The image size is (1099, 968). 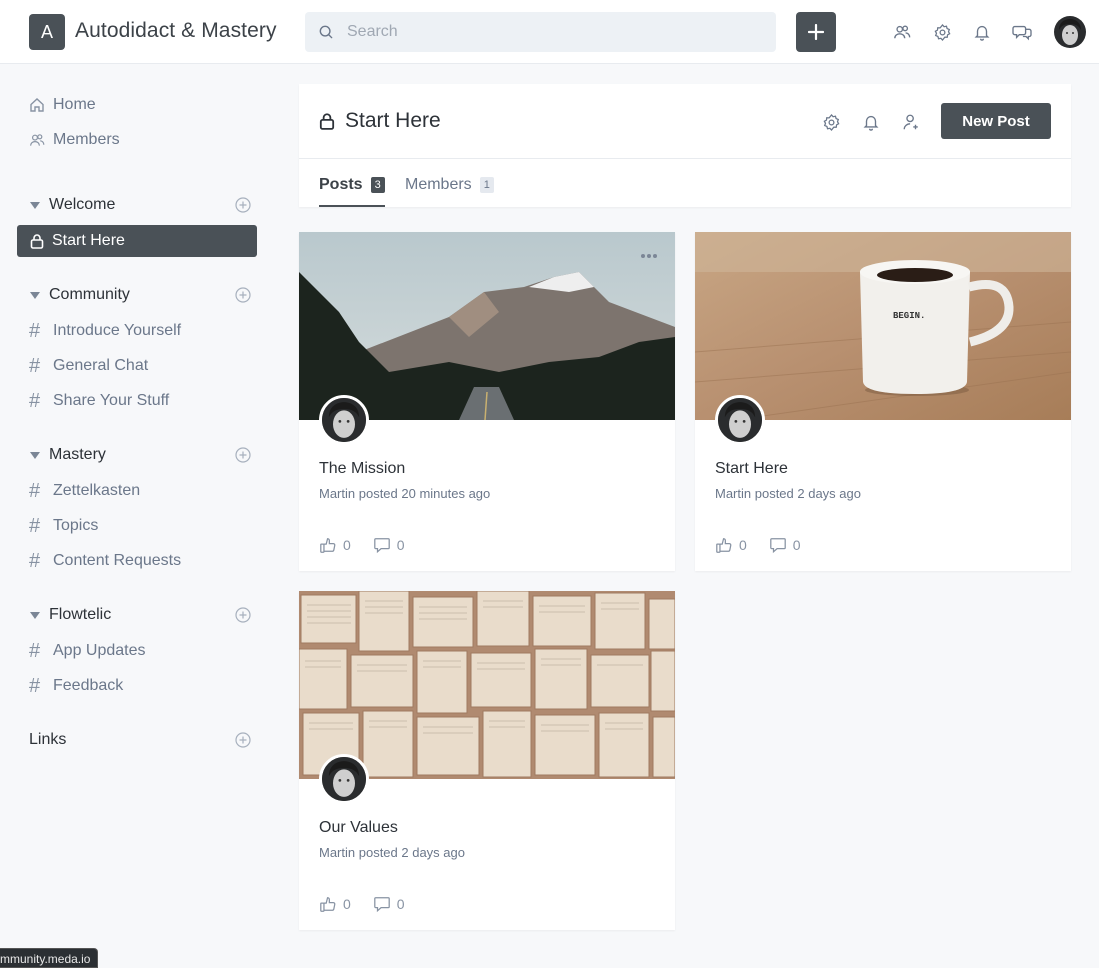 I want to click on add-link-icon, so click(x=243, y=740).